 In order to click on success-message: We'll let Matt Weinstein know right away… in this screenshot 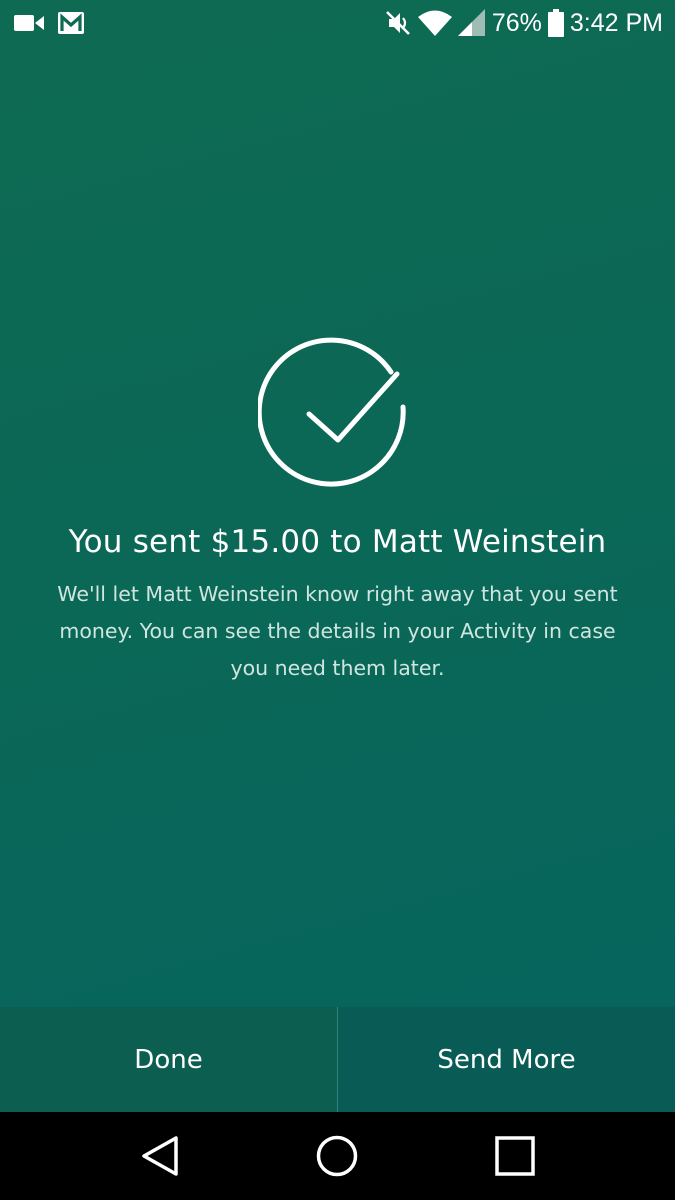, I will do `click(337, 631)`.